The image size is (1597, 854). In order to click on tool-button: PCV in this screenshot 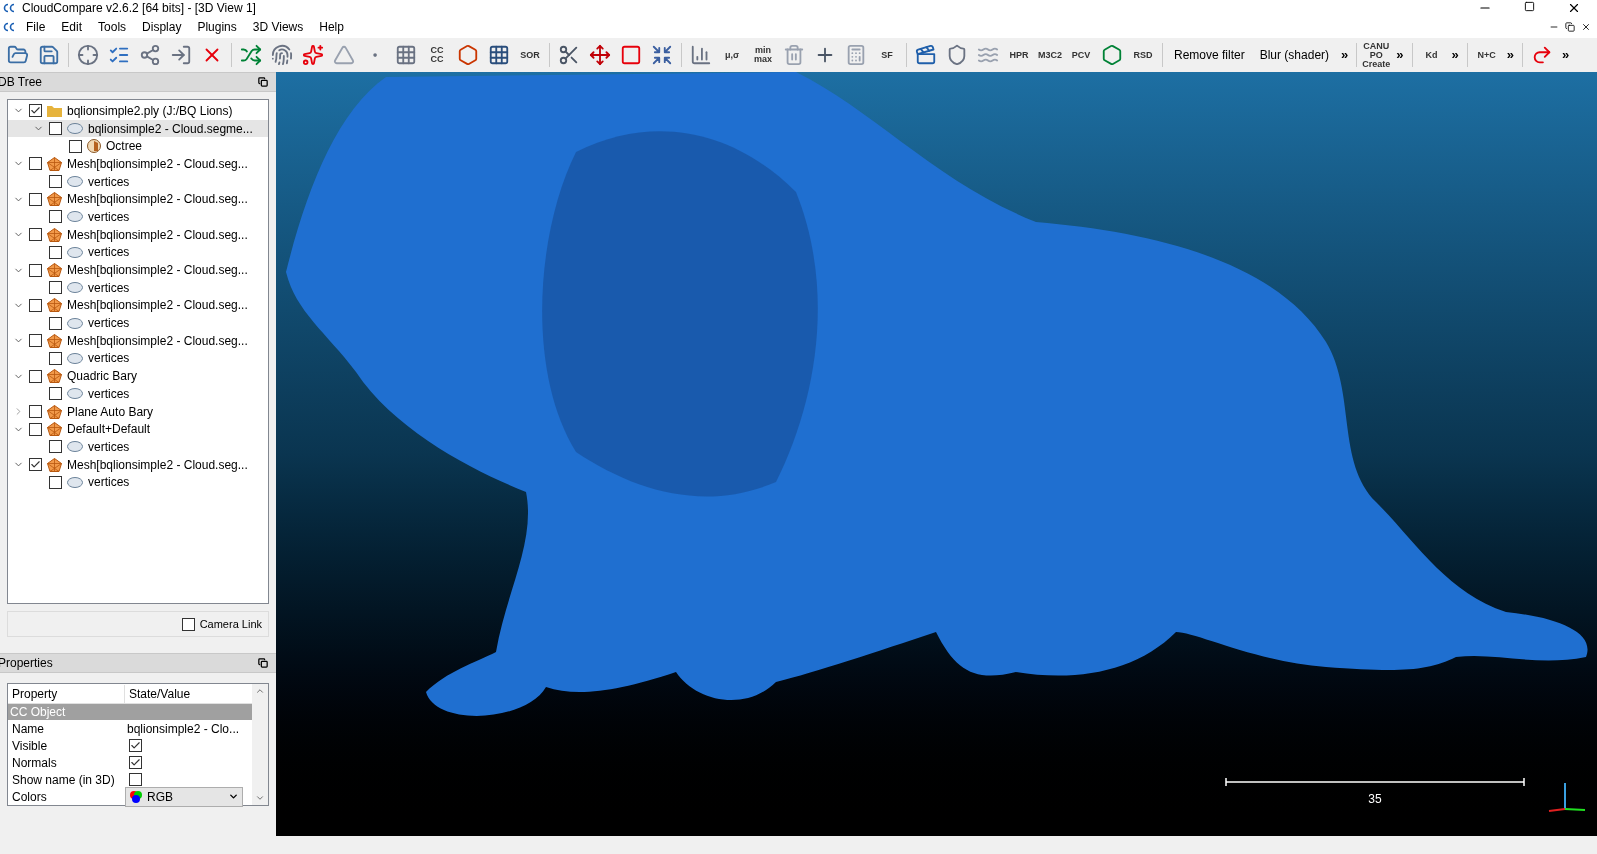, I will do `click(1081, 55)`.